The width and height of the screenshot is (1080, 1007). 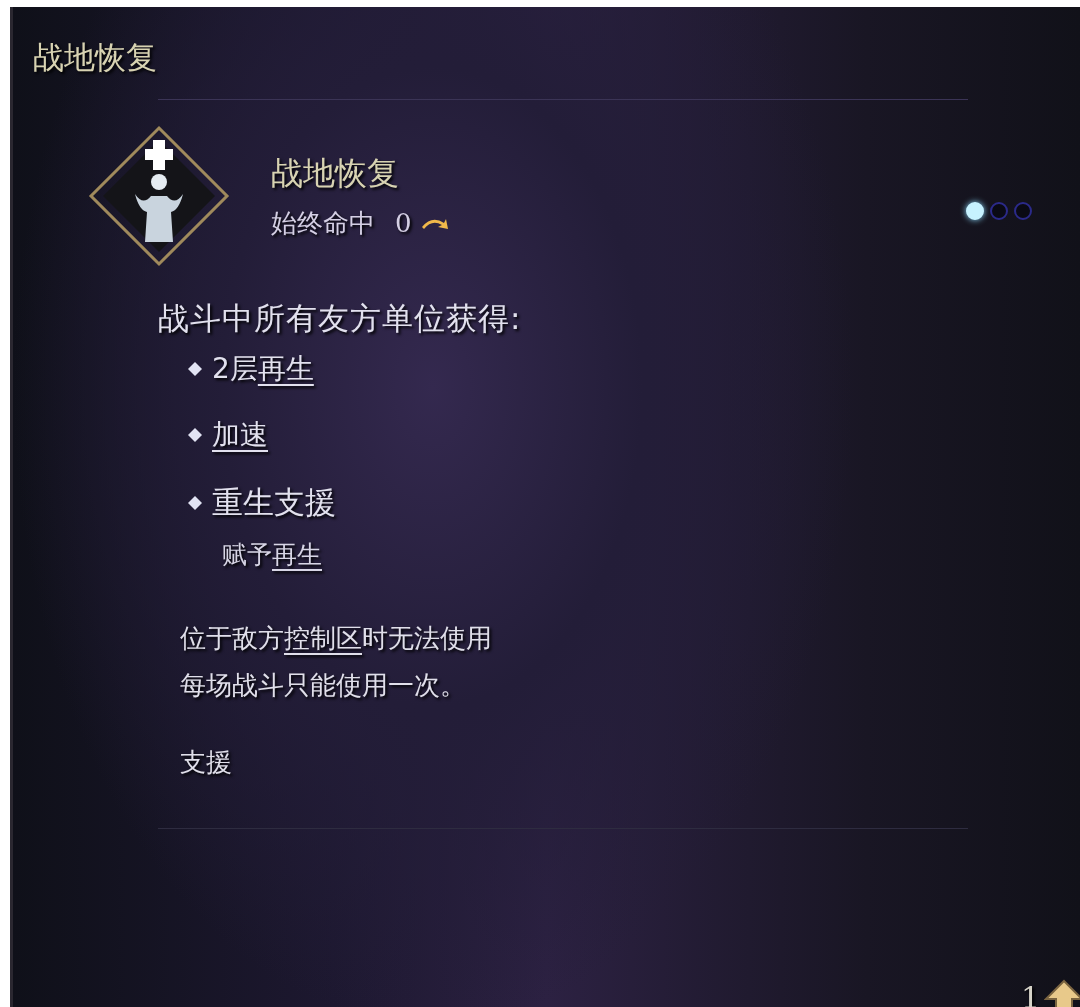 What do you see at coordinates (323, 223) in the screenshot?
I see `accuracy-label: 始终命中` at bounding box center [323, 223].